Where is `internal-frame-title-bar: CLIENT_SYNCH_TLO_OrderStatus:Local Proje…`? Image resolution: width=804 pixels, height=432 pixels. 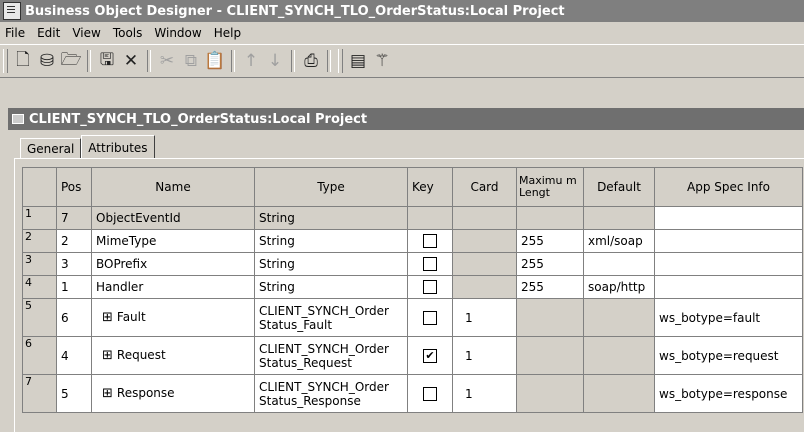 internal-frame-title-bar: CLIENT_SYNCH_TLO_OrderStatus:Local Proje… is located at coordinates (406, 119).